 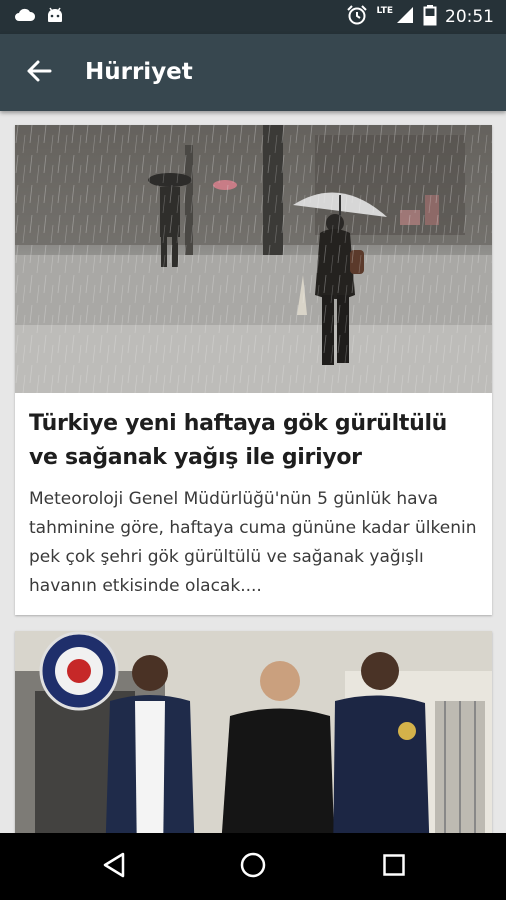 What do you see at coordinates (384, 11) in the screenshot?
I see `network-type-label: LTE` at bounding box center [384, 11].